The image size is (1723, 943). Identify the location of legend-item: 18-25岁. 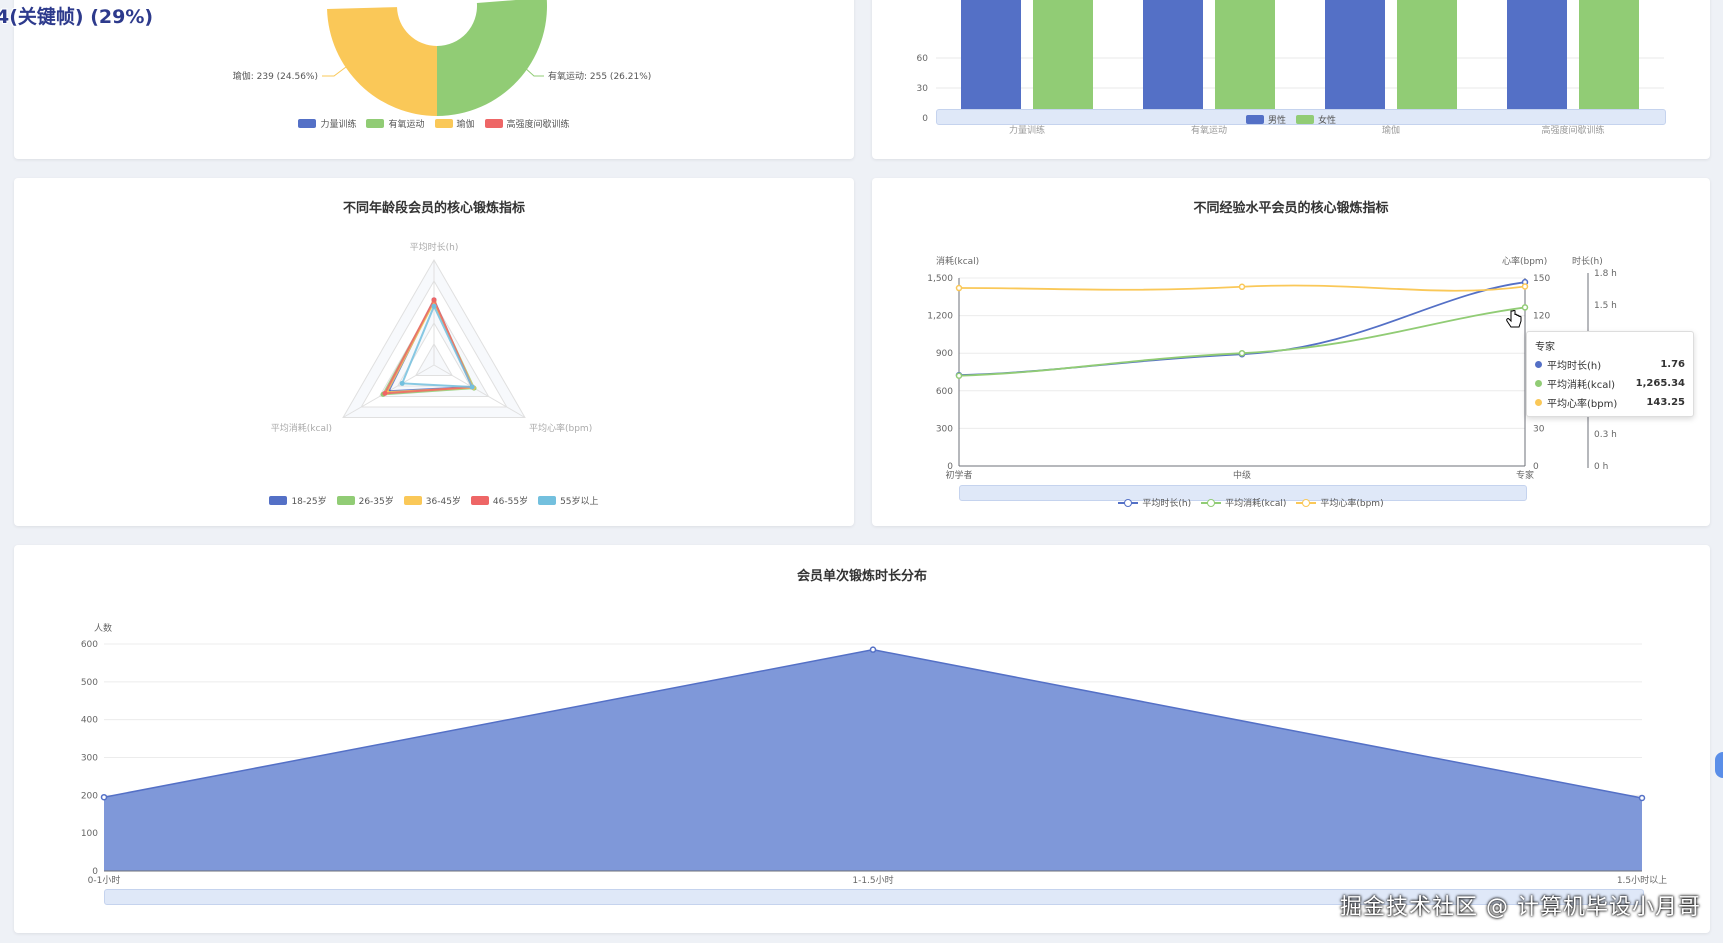
(298, 500).